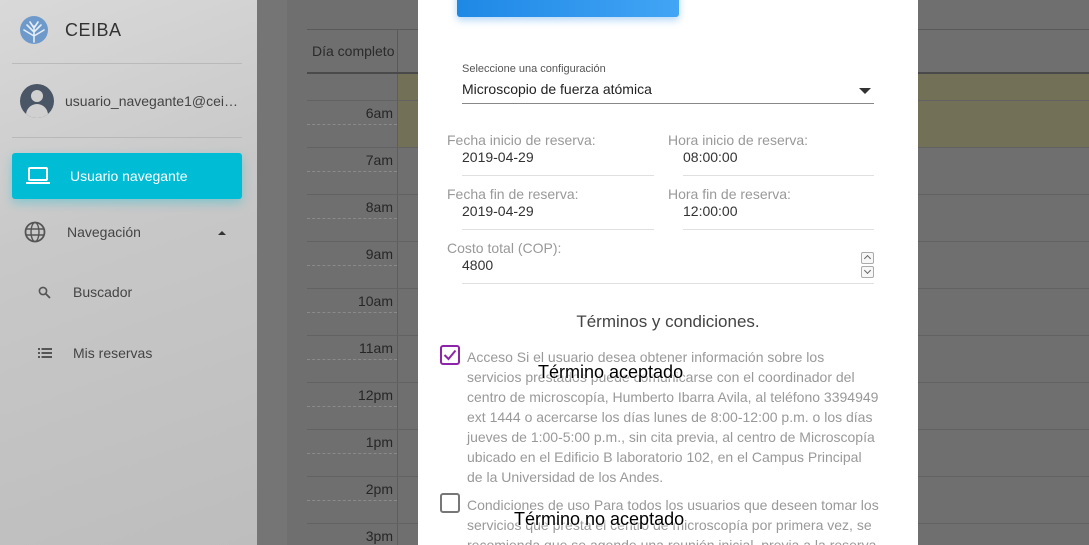  I want to click on primary-button, so click(568, 8).